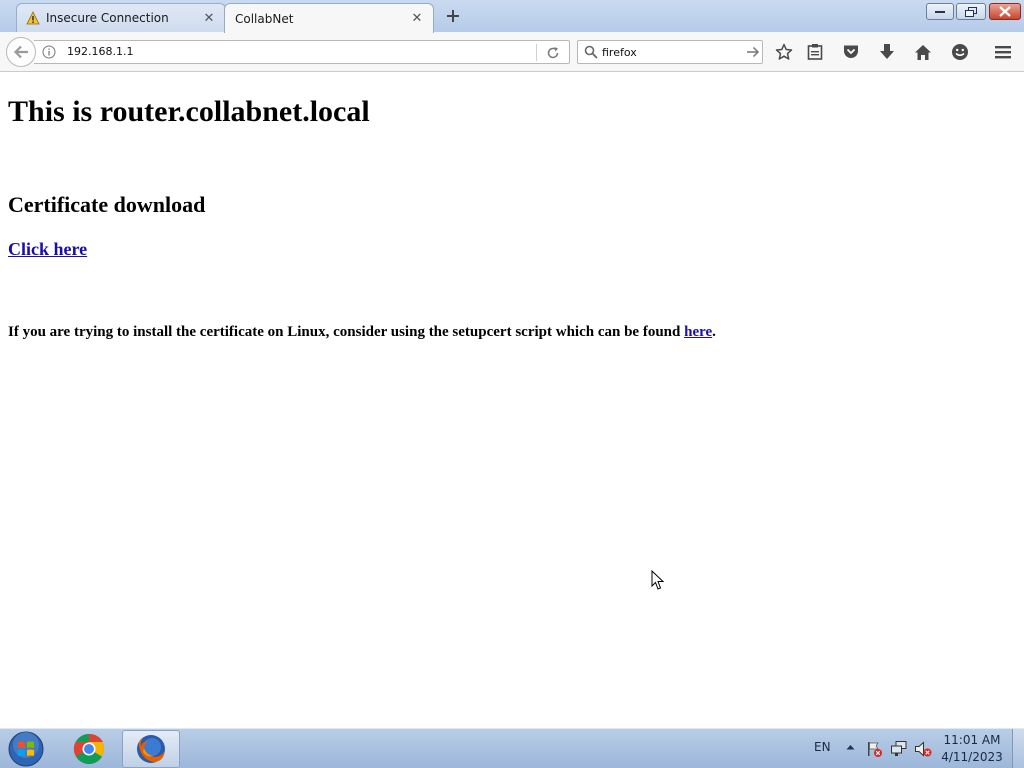  I want to click on setupcert-here-link: here, so click(698, 332).